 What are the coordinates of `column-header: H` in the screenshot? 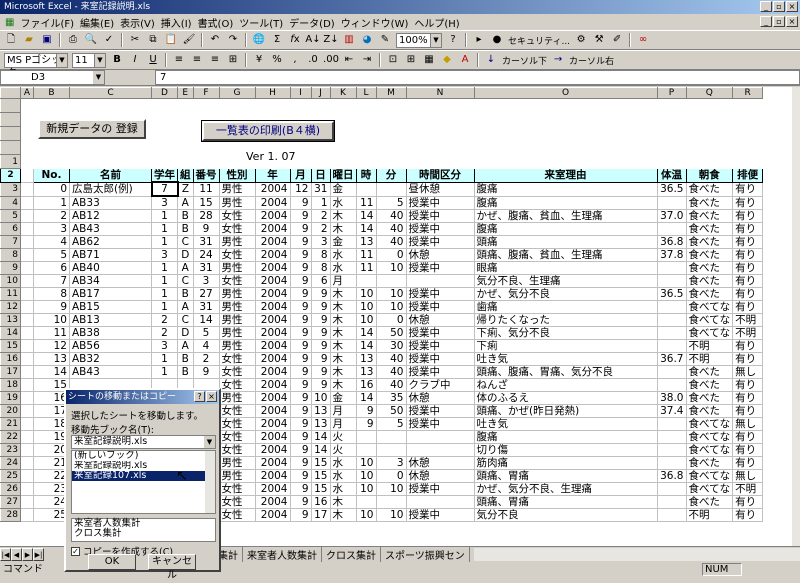 It's located at (272, 93).